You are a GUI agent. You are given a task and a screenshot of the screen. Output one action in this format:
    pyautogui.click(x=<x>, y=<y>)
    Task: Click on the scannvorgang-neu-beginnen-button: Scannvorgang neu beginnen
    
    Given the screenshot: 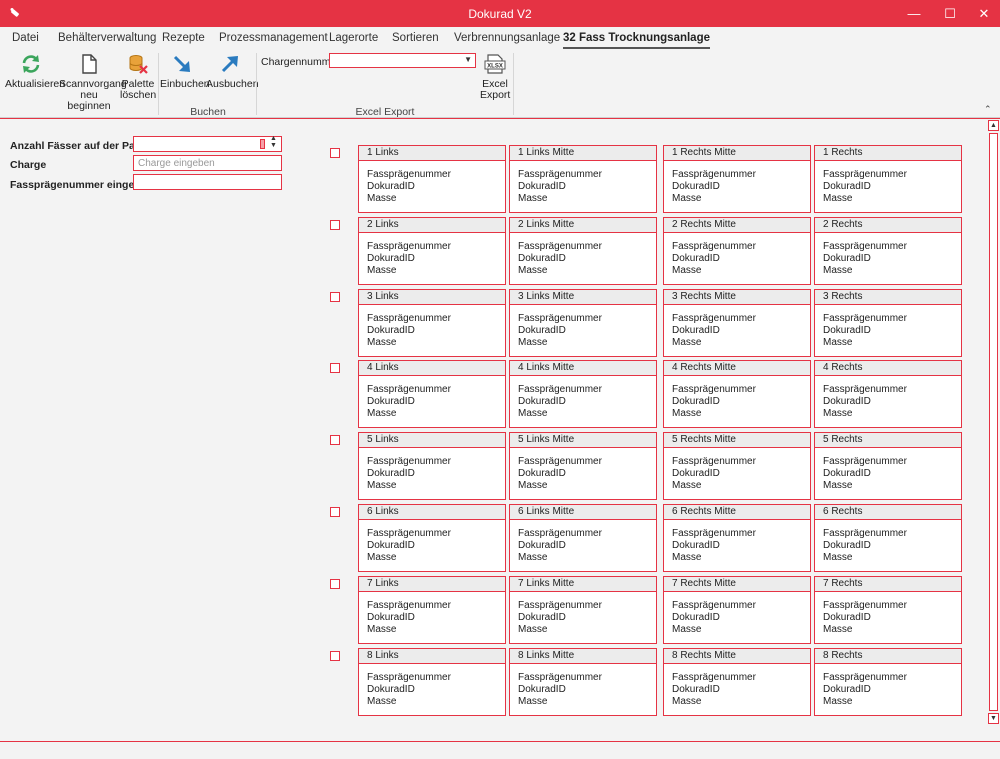 What is the action you would take?
    pyautogui.click(x=93, y=82)
    